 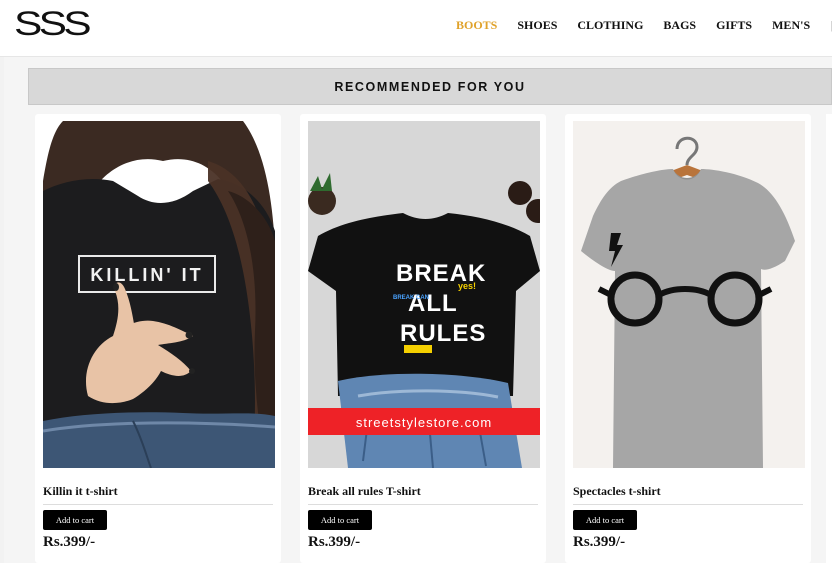 What do you see at coordinates (679, 25) in the screenshot?
I see `nav-item-bags: BAGS` at bounding box center [679, 25].